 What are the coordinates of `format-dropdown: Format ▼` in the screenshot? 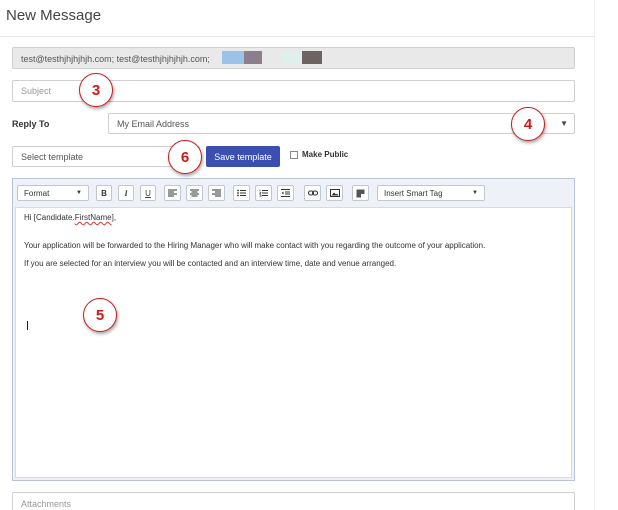 It's located at (53, 193).